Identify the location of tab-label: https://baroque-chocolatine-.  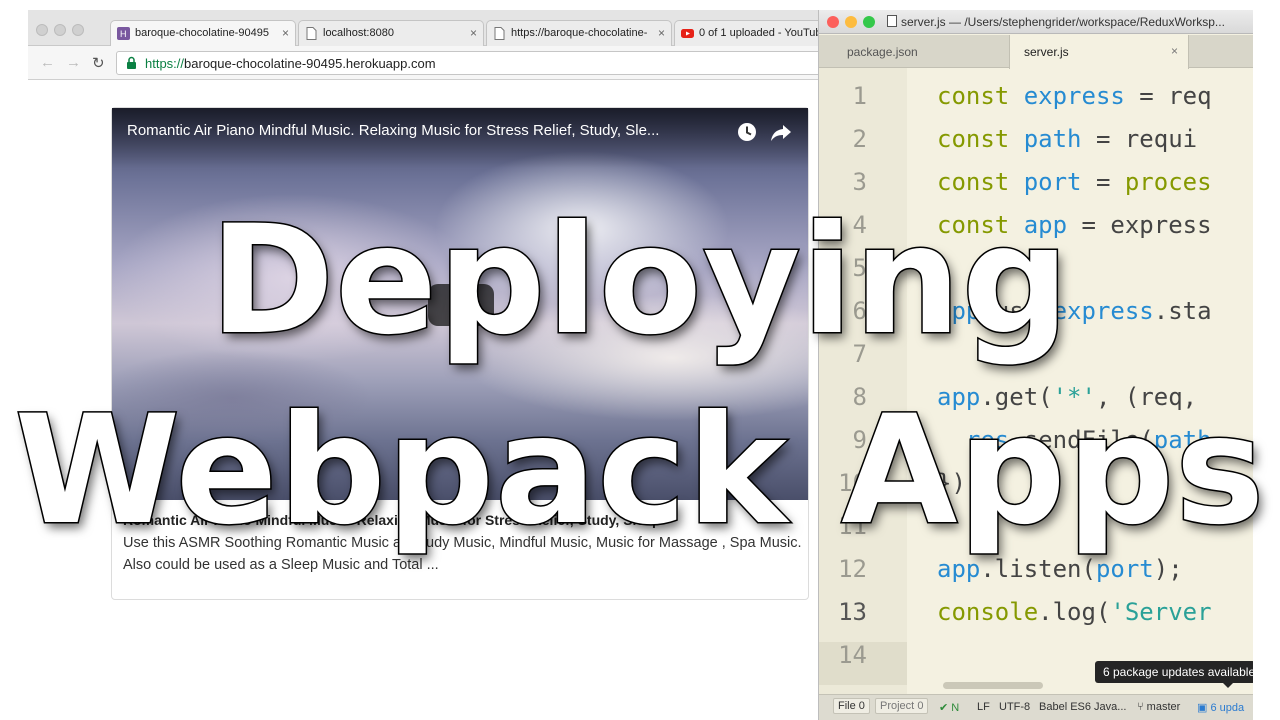
(579, 33).